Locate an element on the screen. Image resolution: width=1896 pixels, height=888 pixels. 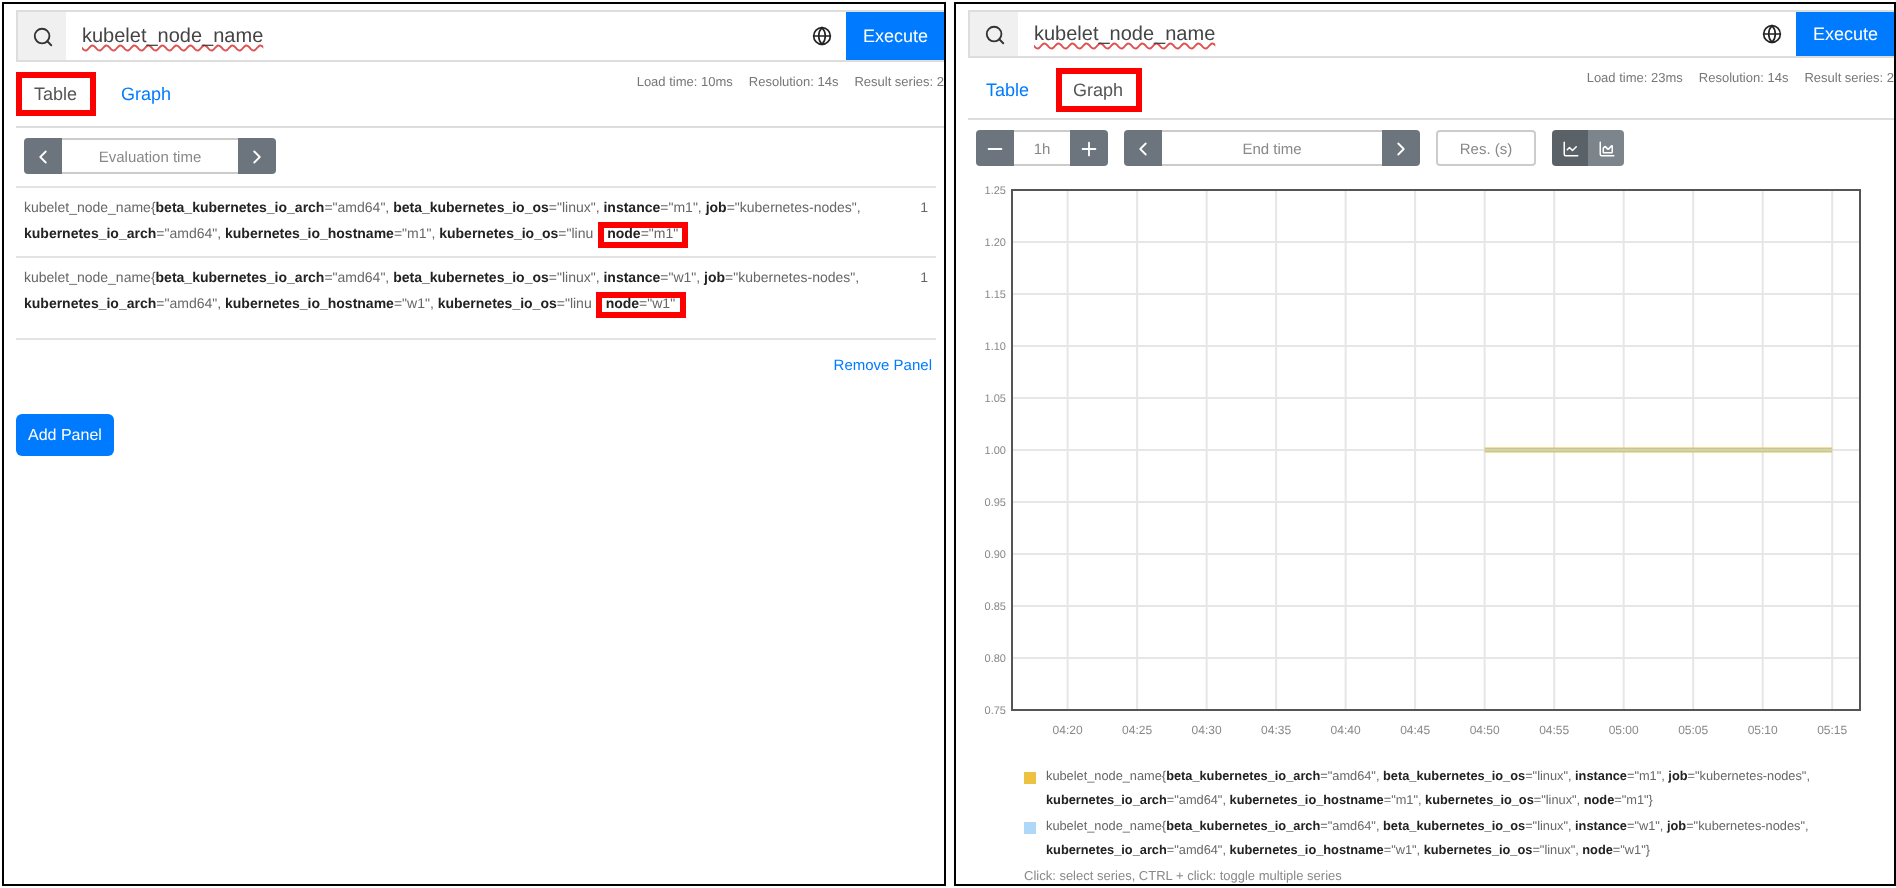
plus-icon is located at coordinates (1089, 148).